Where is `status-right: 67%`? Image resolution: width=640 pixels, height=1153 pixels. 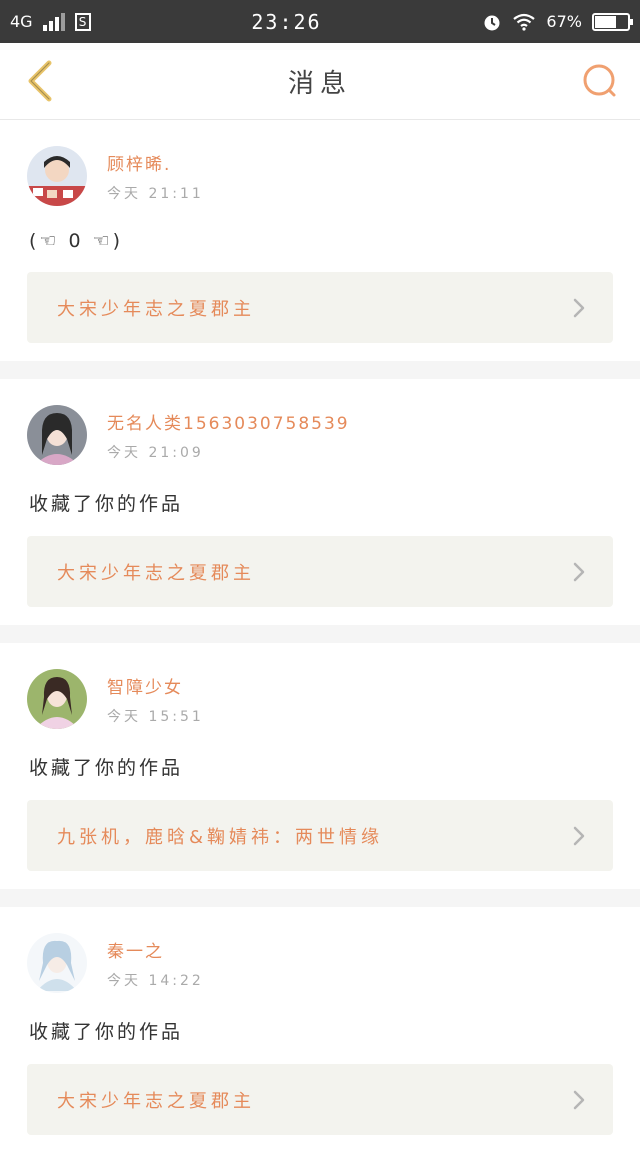
status-right: 67% is located at coordinates (557, 22).